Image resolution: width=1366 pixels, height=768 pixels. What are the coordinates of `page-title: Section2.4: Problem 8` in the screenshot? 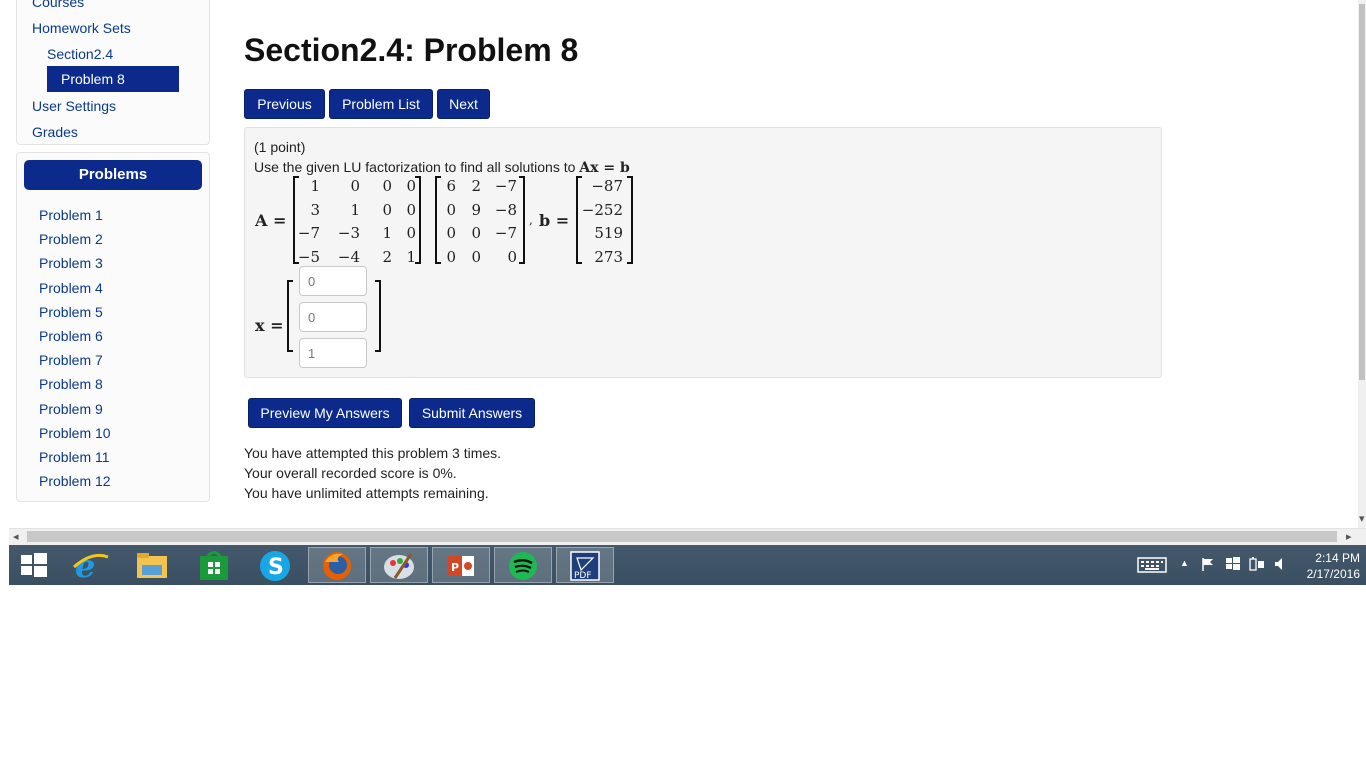 It's located at (411, 50).